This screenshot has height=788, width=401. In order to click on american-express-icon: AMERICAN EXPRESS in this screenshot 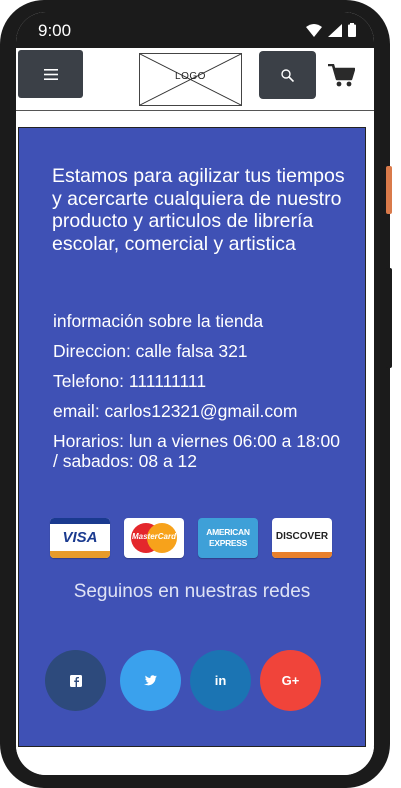, I will do `click(228, 538)`.